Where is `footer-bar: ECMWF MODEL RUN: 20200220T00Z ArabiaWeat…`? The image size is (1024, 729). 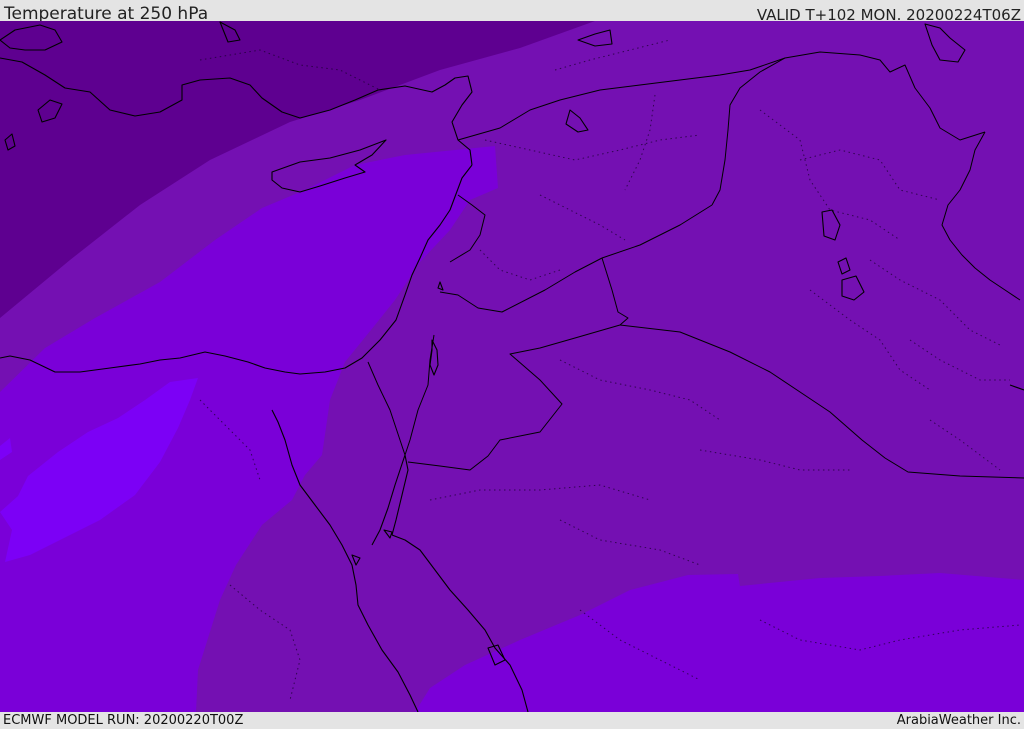
footer-bar: ECMWF MODEL RUN: 20200220T00Z ArabiaWeat… is located at coordinates (512, 720).